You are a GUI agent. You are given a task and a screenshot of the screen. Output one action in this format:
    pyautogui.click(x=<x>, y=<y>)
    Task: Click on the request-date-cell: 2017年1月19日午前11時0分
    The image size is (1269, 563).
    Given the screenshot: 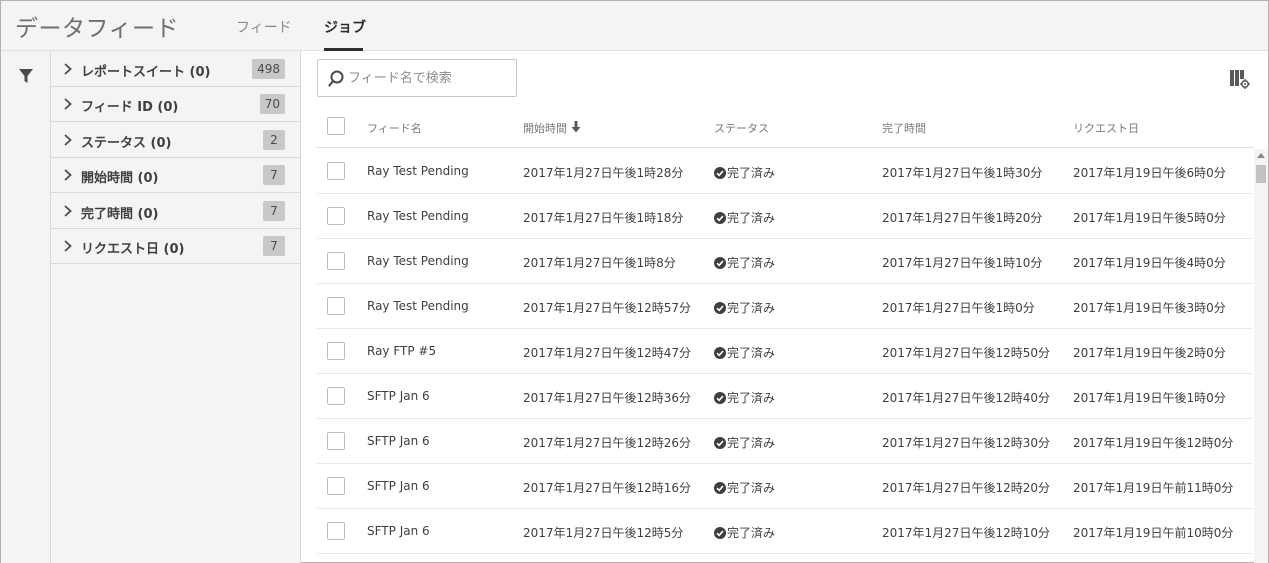 What is the action you would take?
    pyautogui.click(x=1153, y=488)
    